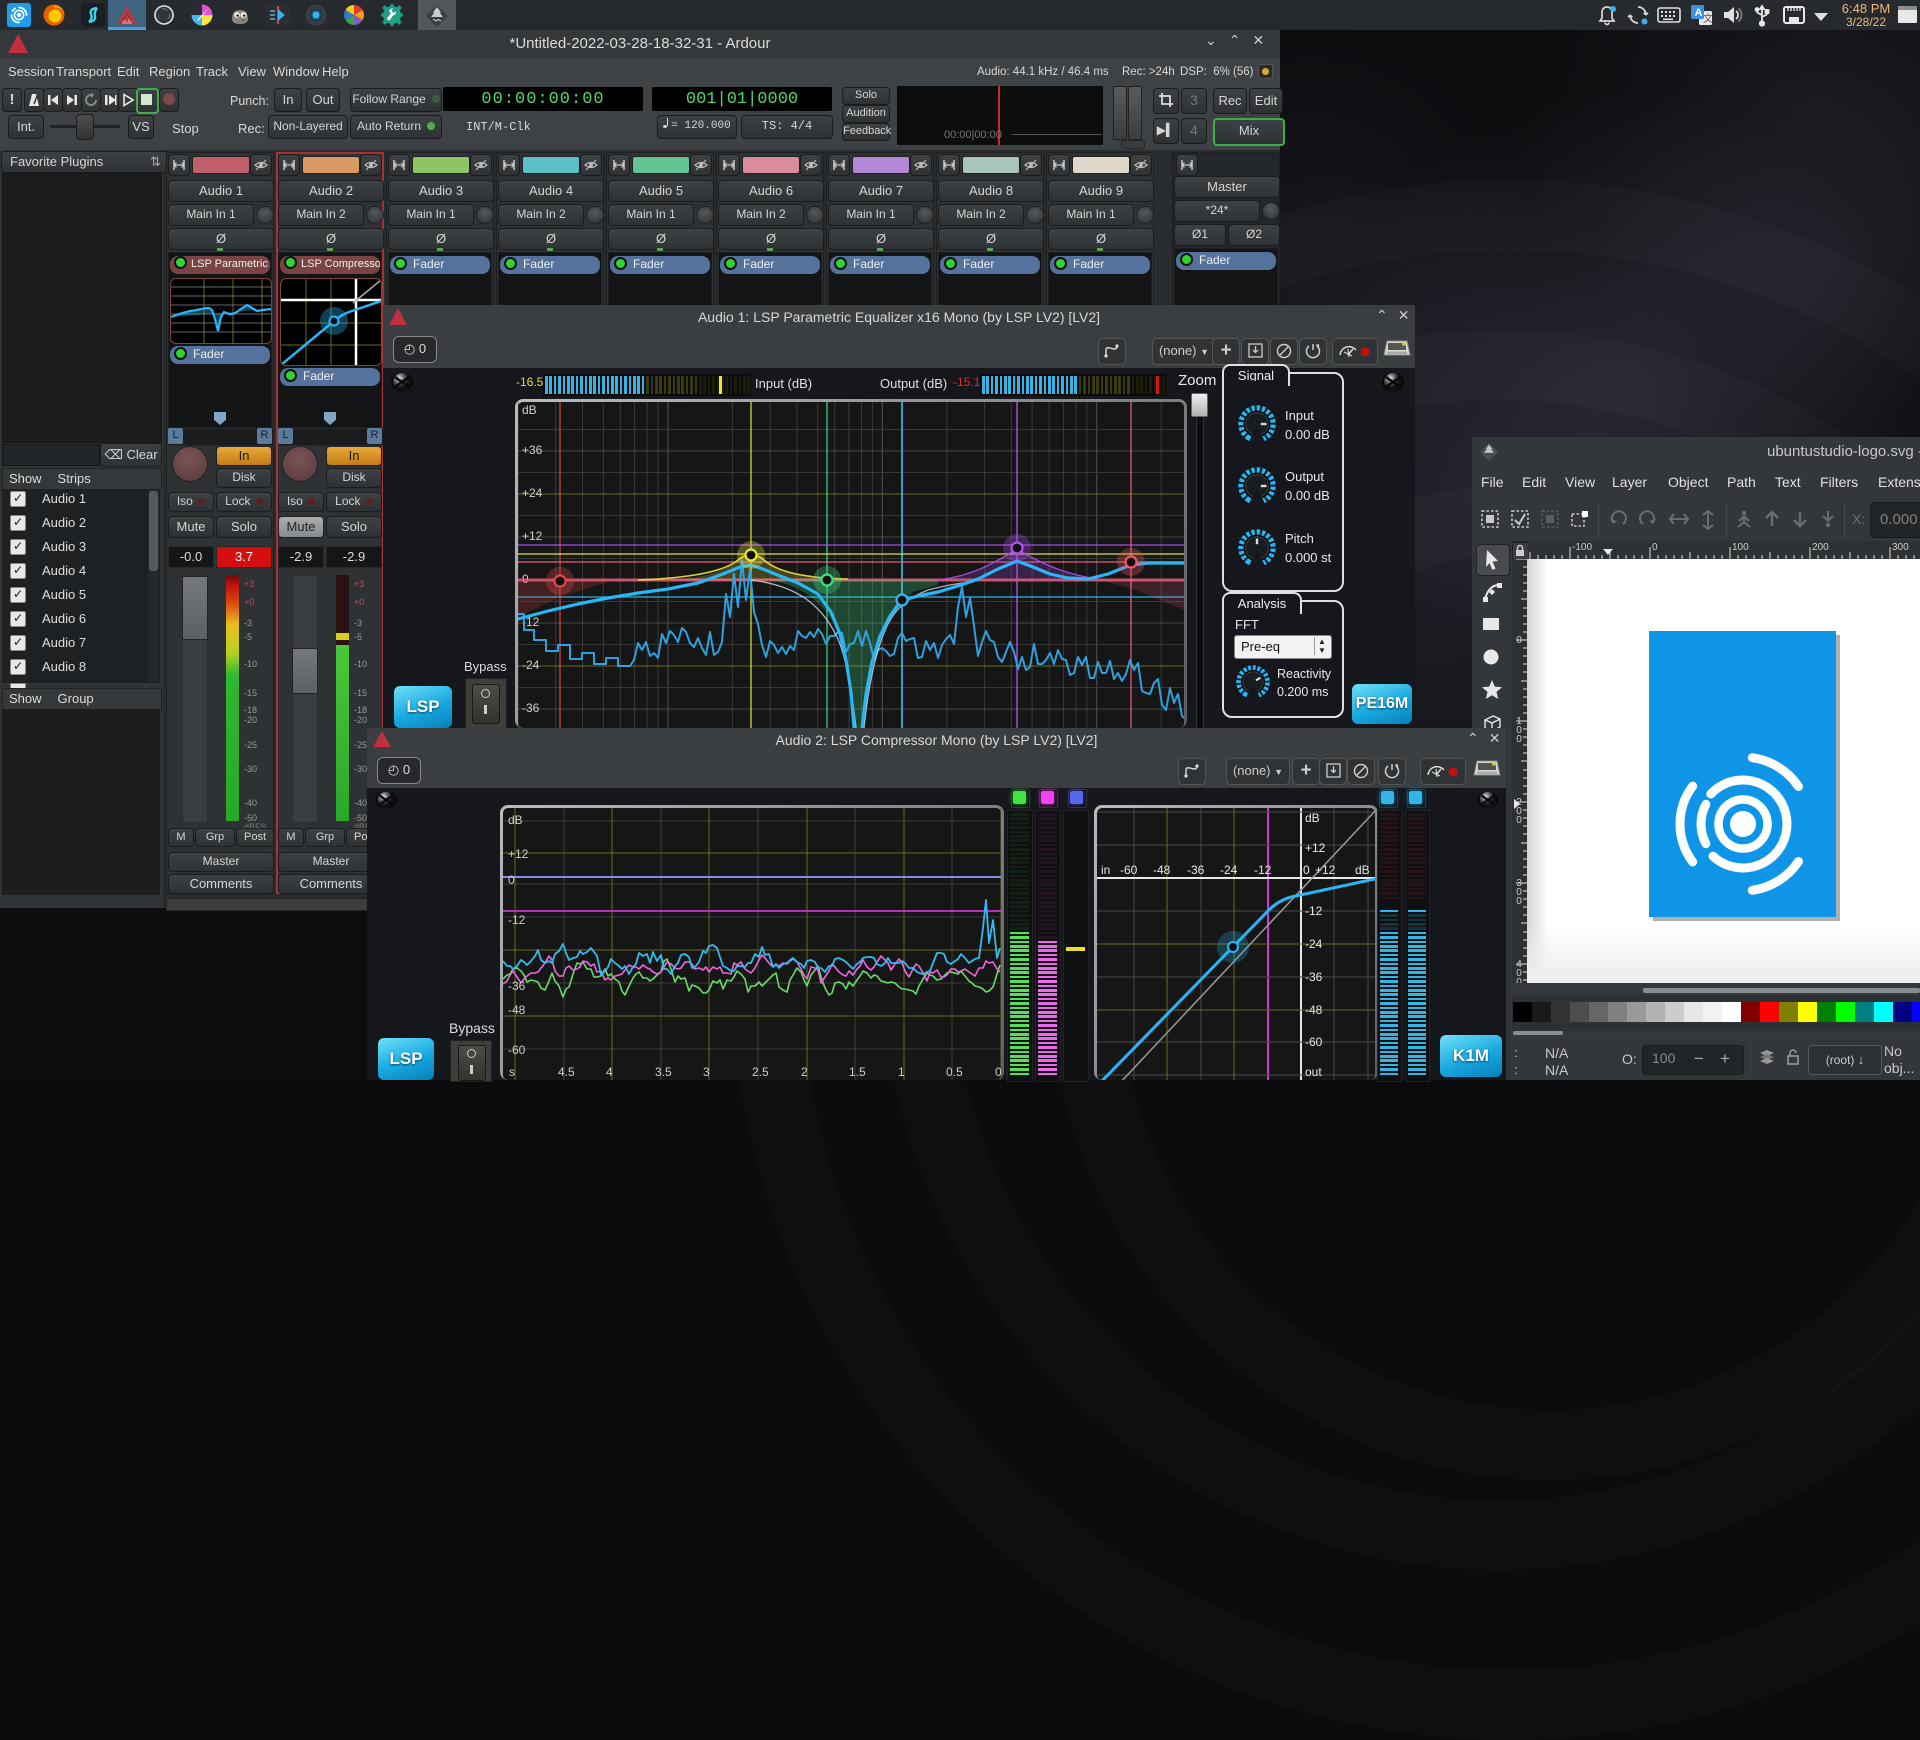 The image size is (1920, 1740). What do you see at coordinates (1699, 13) in the screenshot?
I see `svg-text: A` at bounding box center [1699, 13].